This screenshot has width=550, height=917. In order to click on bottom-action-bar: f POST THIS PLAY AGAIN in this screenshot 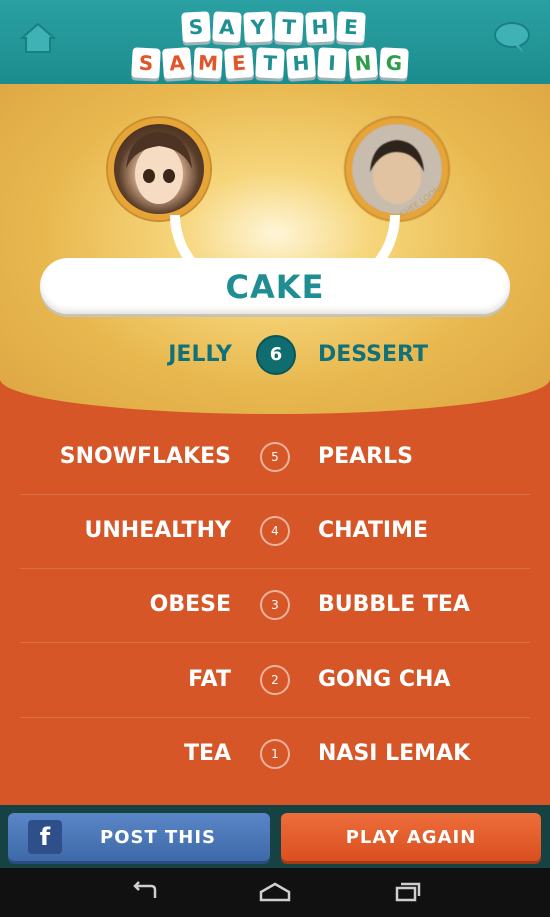, I will do `click(275, 836)`.